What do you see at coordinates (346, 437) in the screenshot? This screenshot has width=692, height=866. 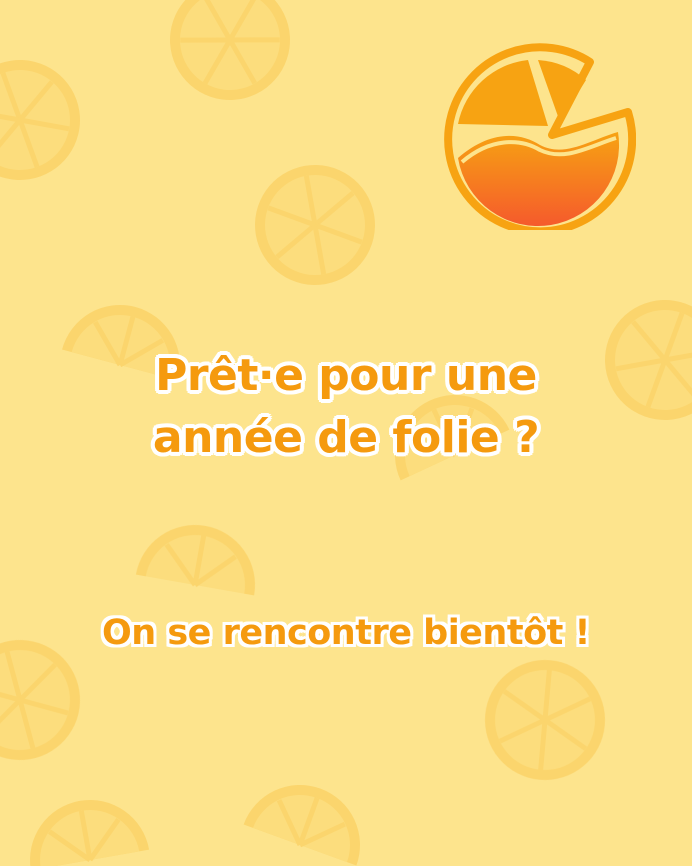 I see `headline-line-2: année de folie ?` at bounding box center [346, 437].